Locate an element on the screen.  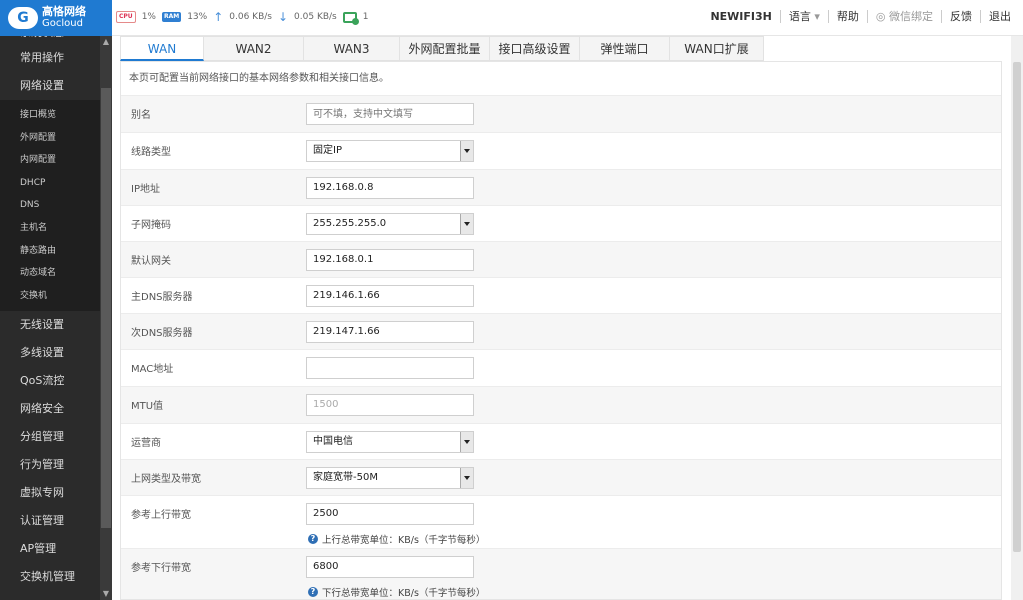
line-type-select: 固定IP is located at coordinates (390, 151).